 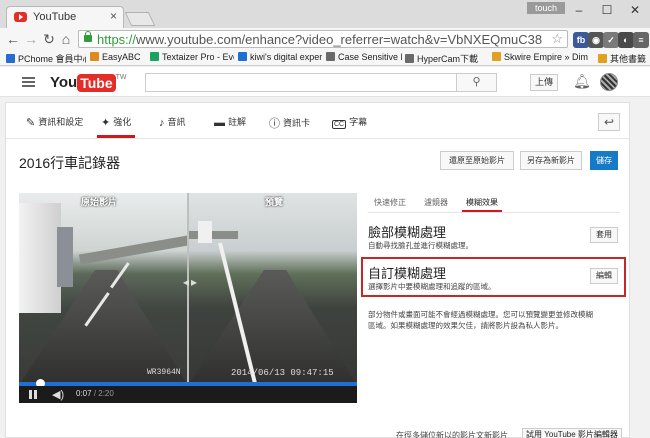 I want to click on player-controls: ◀︎) 0:07 / 2:20, so click(x=188, y=394).